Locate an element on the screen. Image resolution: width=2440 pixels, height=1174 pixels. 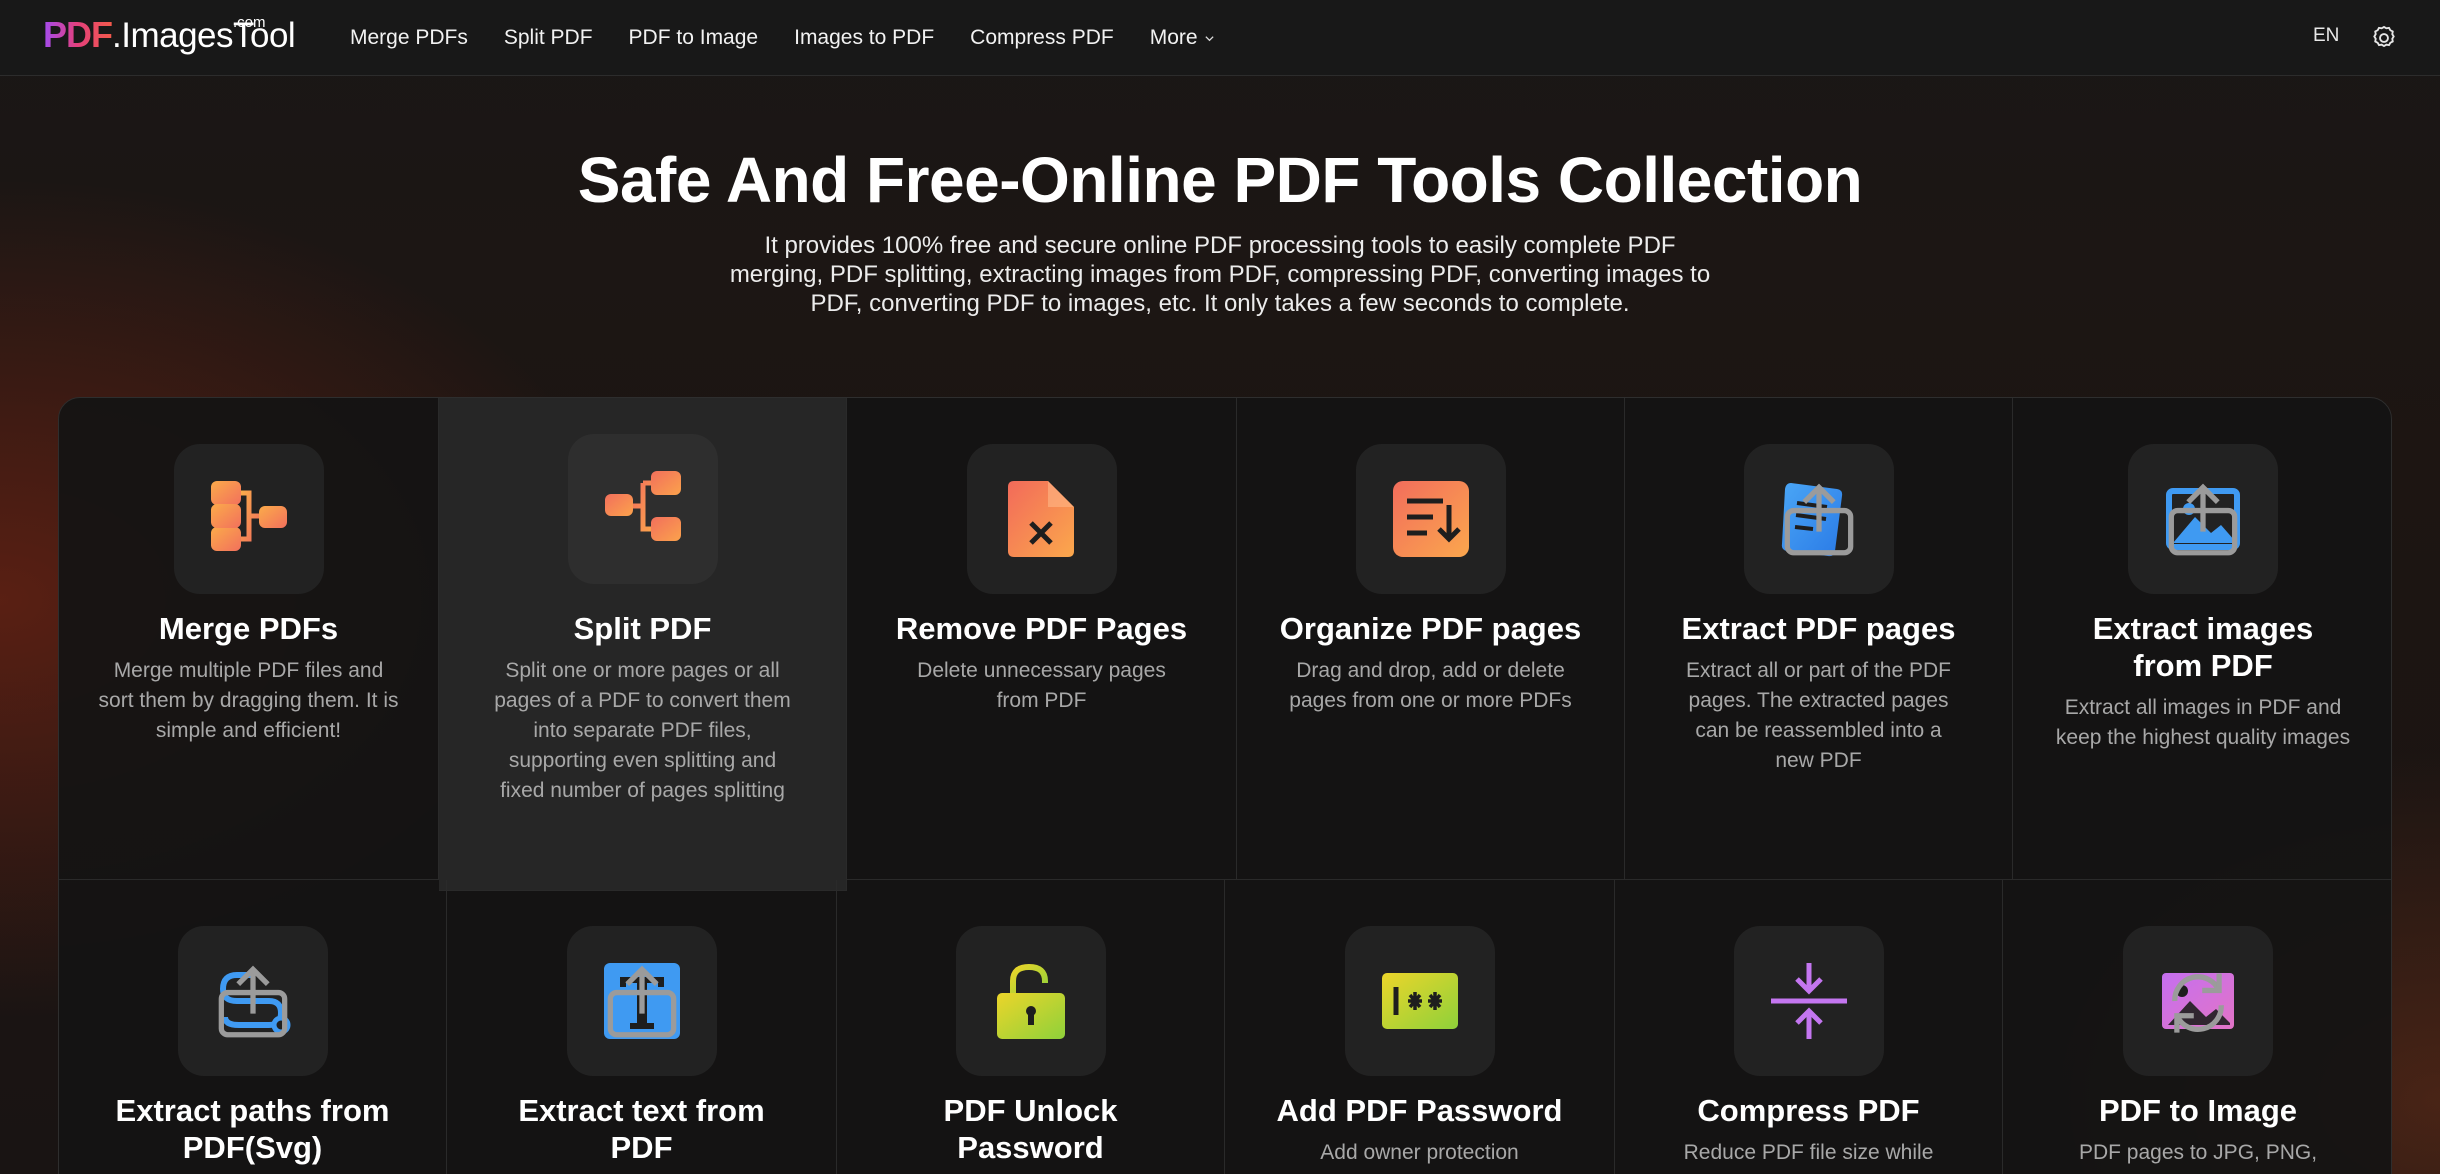
tool-title: Extract text from PDF is located at coordinates (641, 1129).